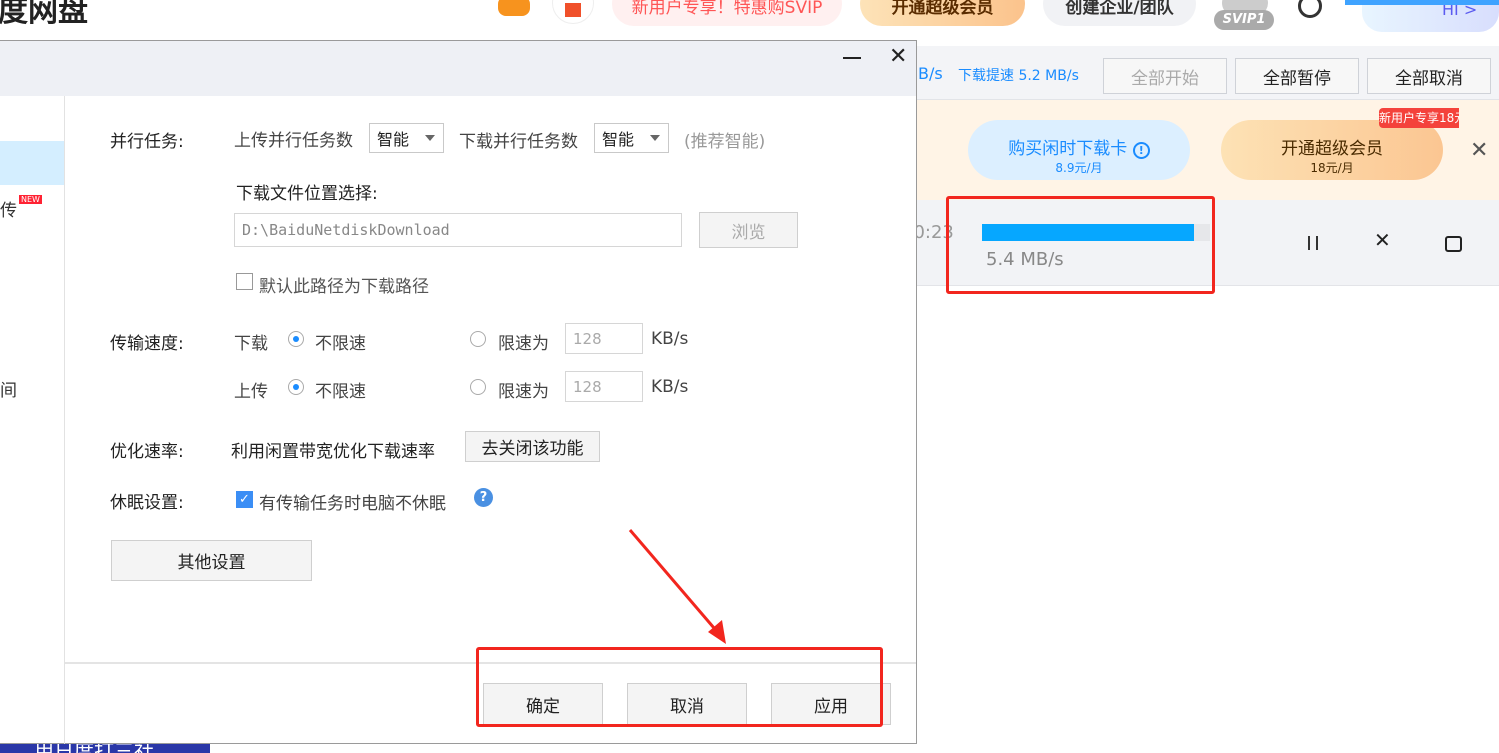  Describe the element at coordinates (1310, 9) in the screenshot. I see `settings-icon` at that location.